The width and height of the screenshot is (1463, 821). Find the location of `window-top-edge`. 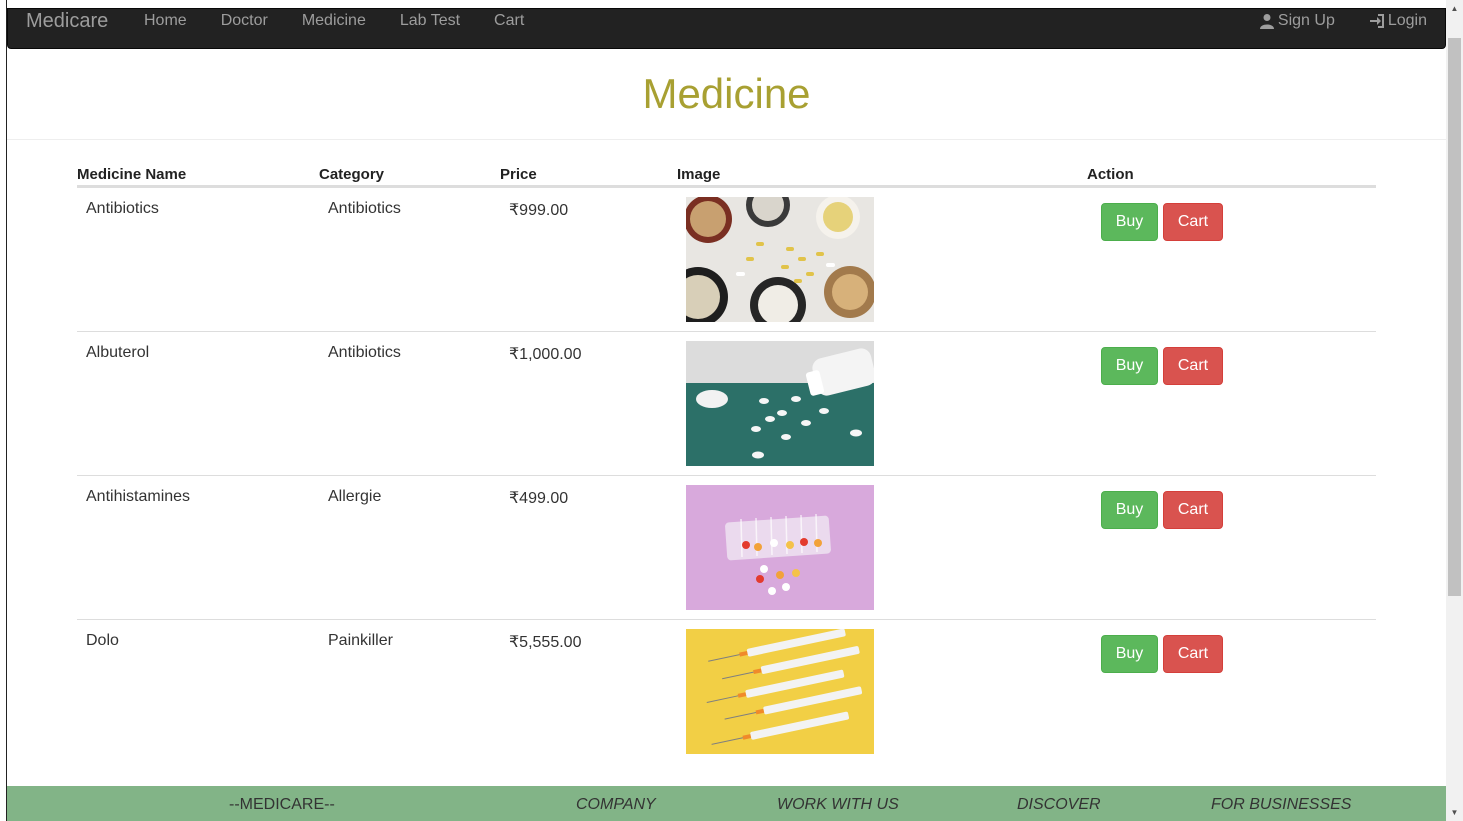

window-top-edge is located at coordinates (723, 4).